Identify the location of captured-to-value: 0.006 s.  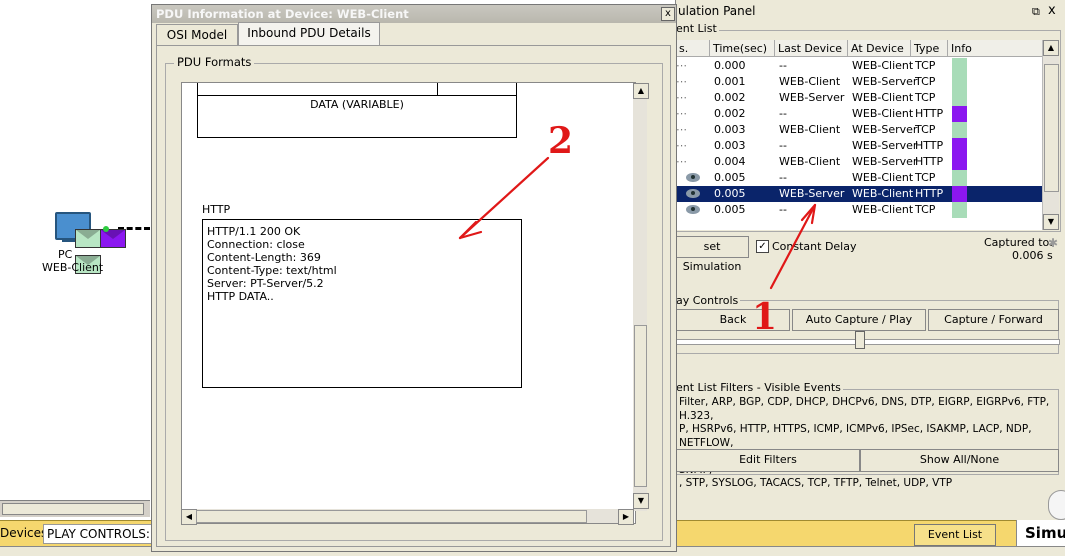
(1032, 255).